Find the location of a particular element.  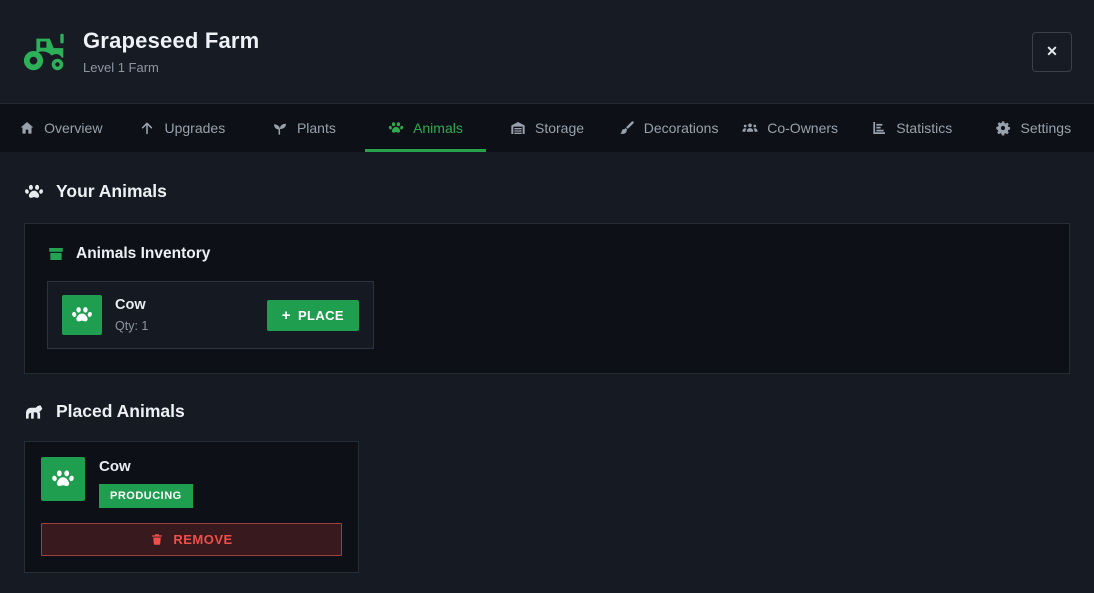

tab-statistics: Statistics is located at coordinates (912, 128).